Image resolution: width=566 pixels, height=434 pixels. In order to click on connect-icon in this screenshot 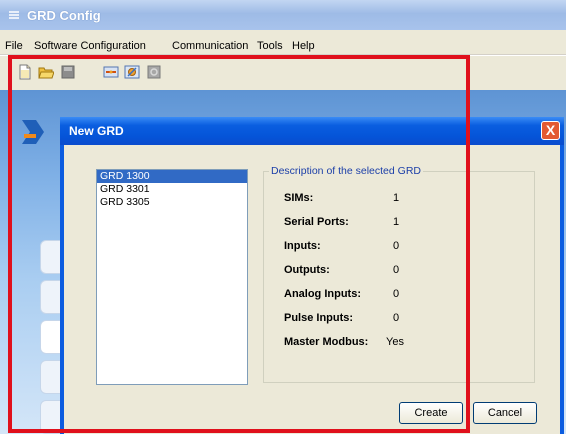, I will do `click(111, 72)`.